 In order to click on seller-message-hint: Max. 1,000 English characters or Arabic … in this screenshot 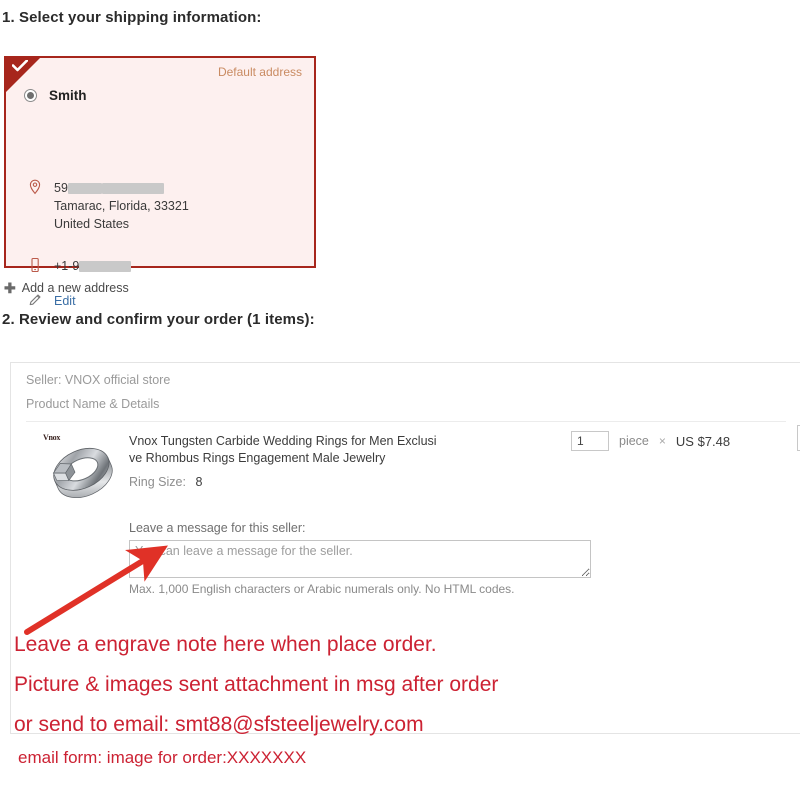, I will do `click(322, 589)`.